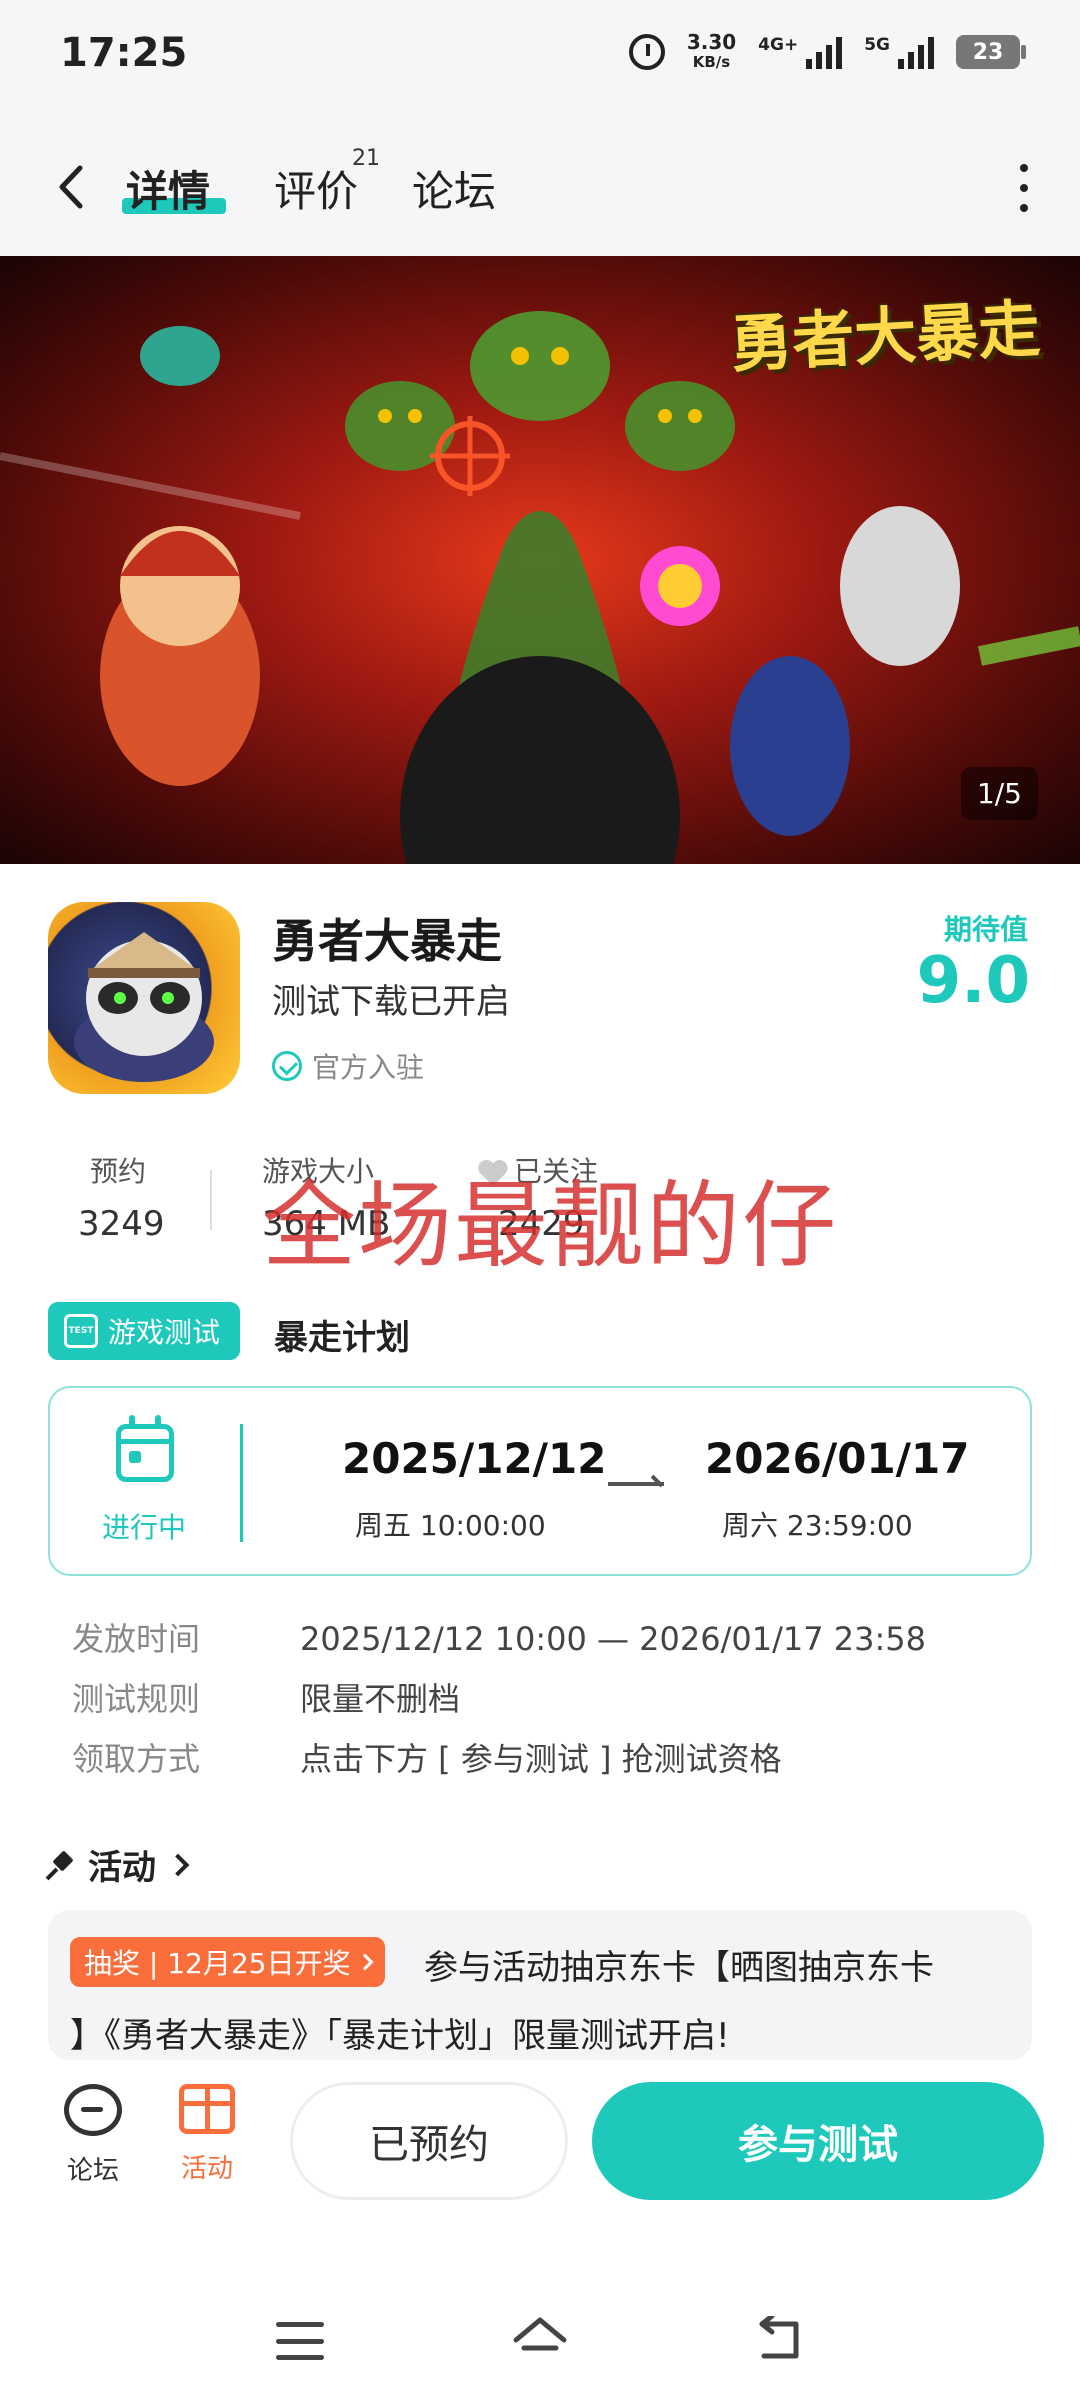 The height and width of the screenshot is (2400, 1080). What do you see at coordinates (287, 1066) in the screenshot?
I see `verified-check-icon` at bounding box center [287, 1066].